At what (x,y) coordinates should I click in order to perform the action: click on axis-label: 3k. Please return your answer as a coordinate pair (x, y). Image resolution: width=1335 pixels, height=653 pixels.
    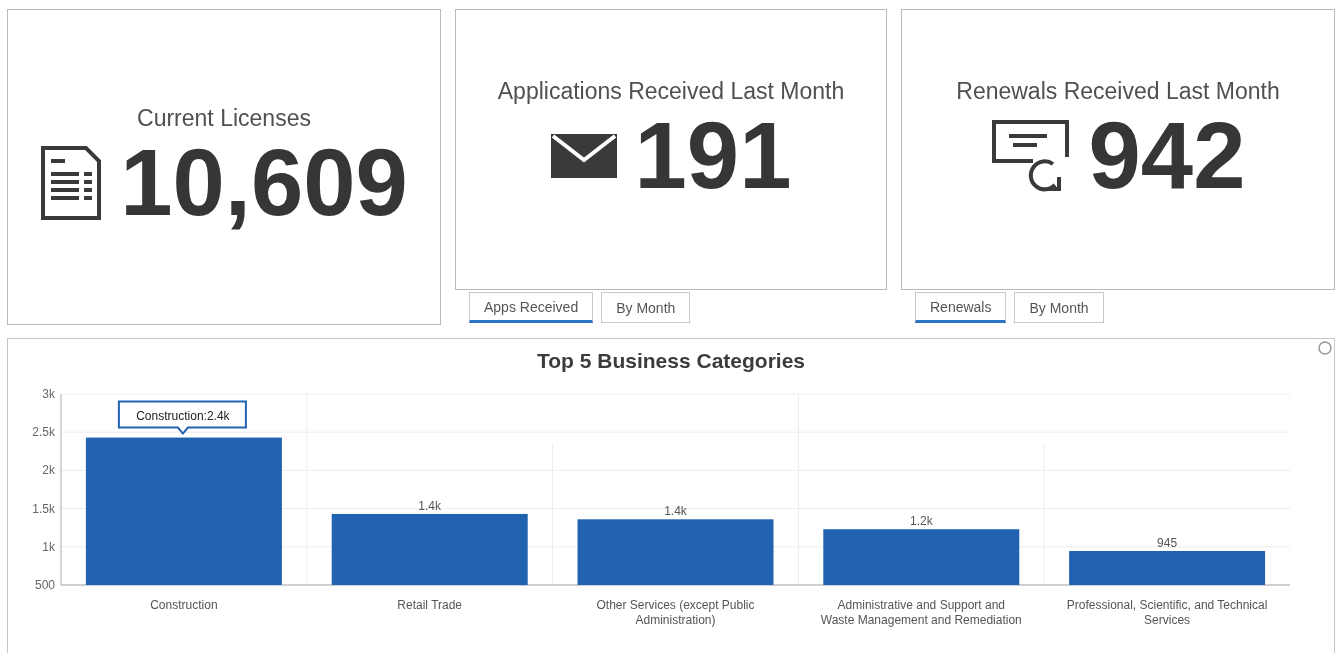
    Looking at the image, I should click on (48, 394).